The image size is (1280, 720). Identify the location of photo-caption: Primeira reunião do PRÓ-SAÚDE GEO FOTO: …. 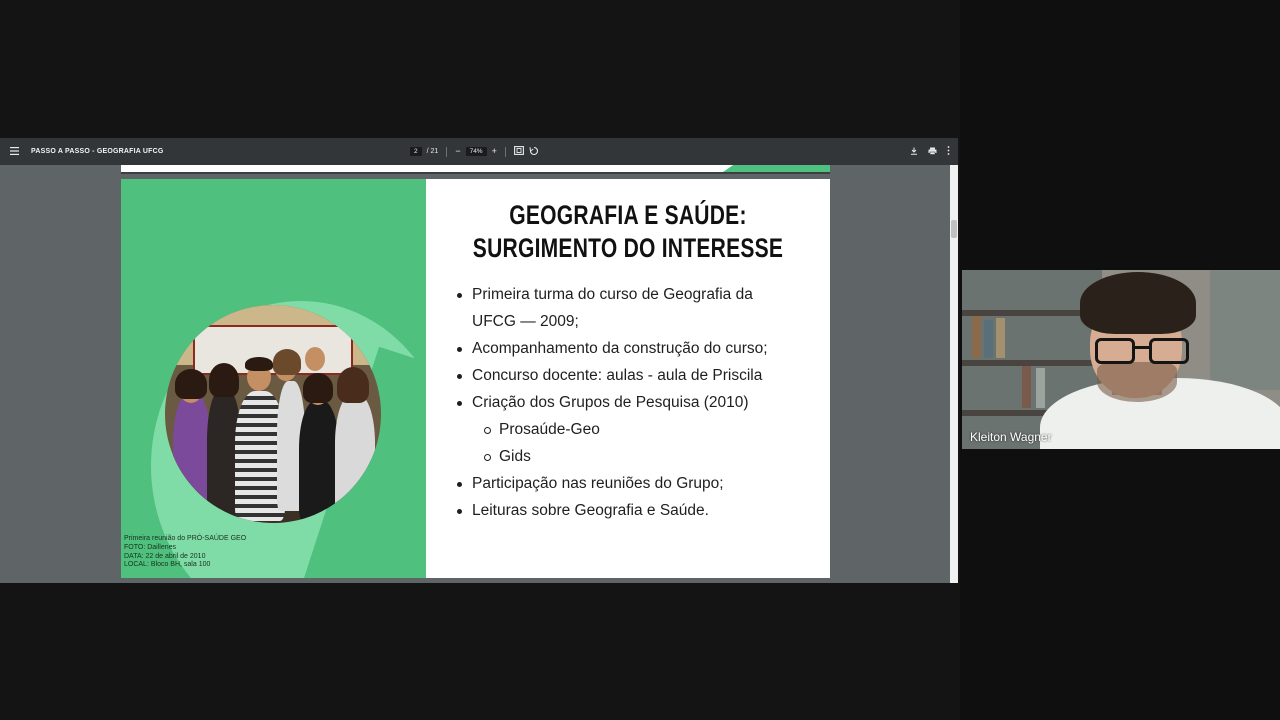
(185, 552).